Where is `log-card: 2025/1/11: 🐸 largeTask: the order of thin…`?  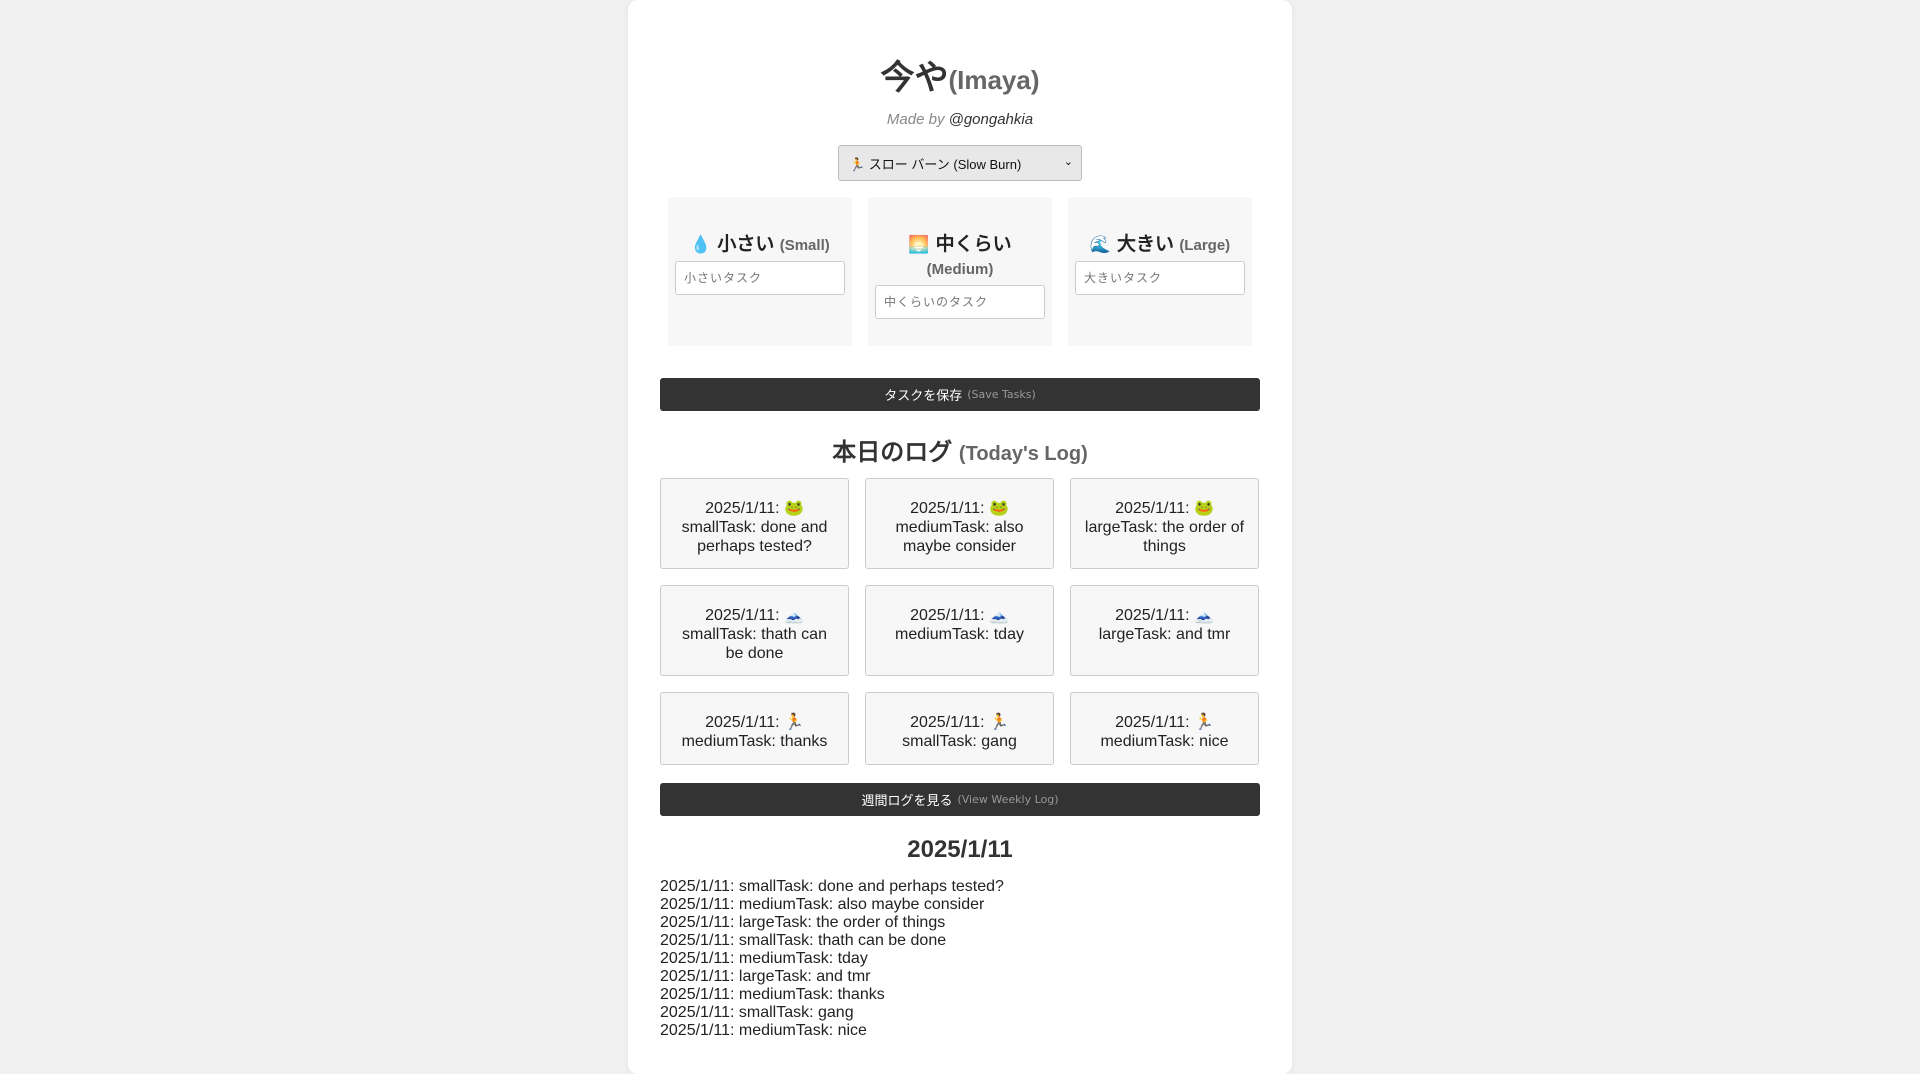 log-card: 2025/1/11: 🐸 largeTask: the order of thin… is located at coordinates (1164, 523).